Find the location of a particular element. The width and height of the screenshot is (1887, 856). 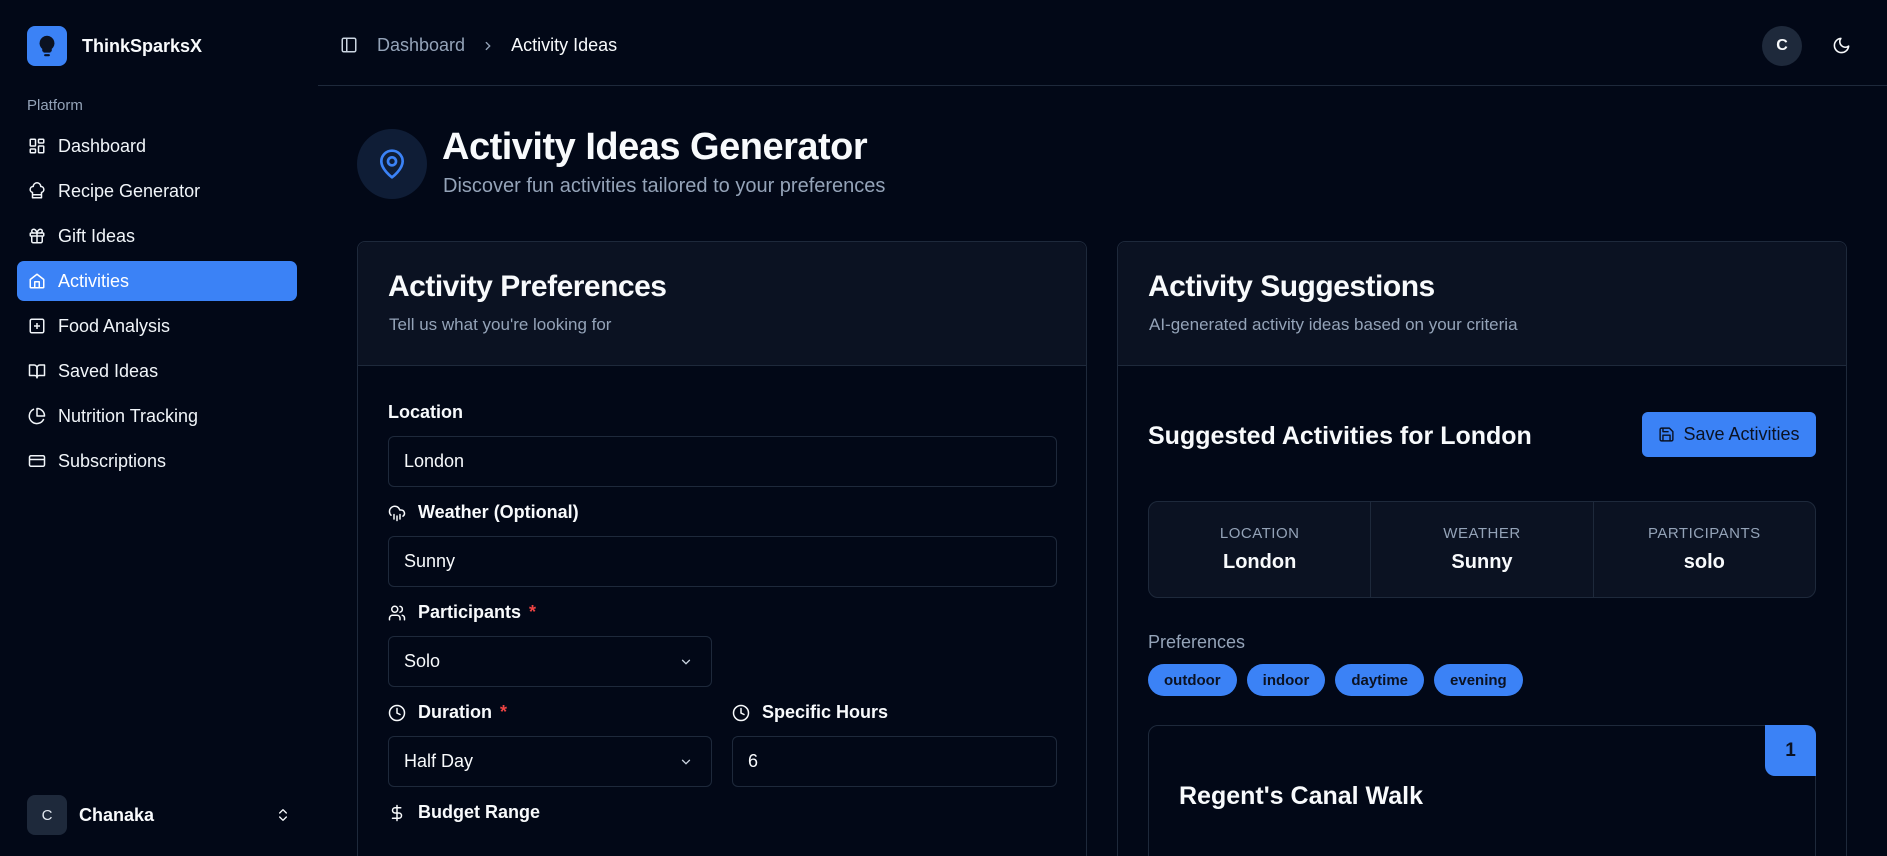

weather-input: Sunny is located at coordinates (722, 561).